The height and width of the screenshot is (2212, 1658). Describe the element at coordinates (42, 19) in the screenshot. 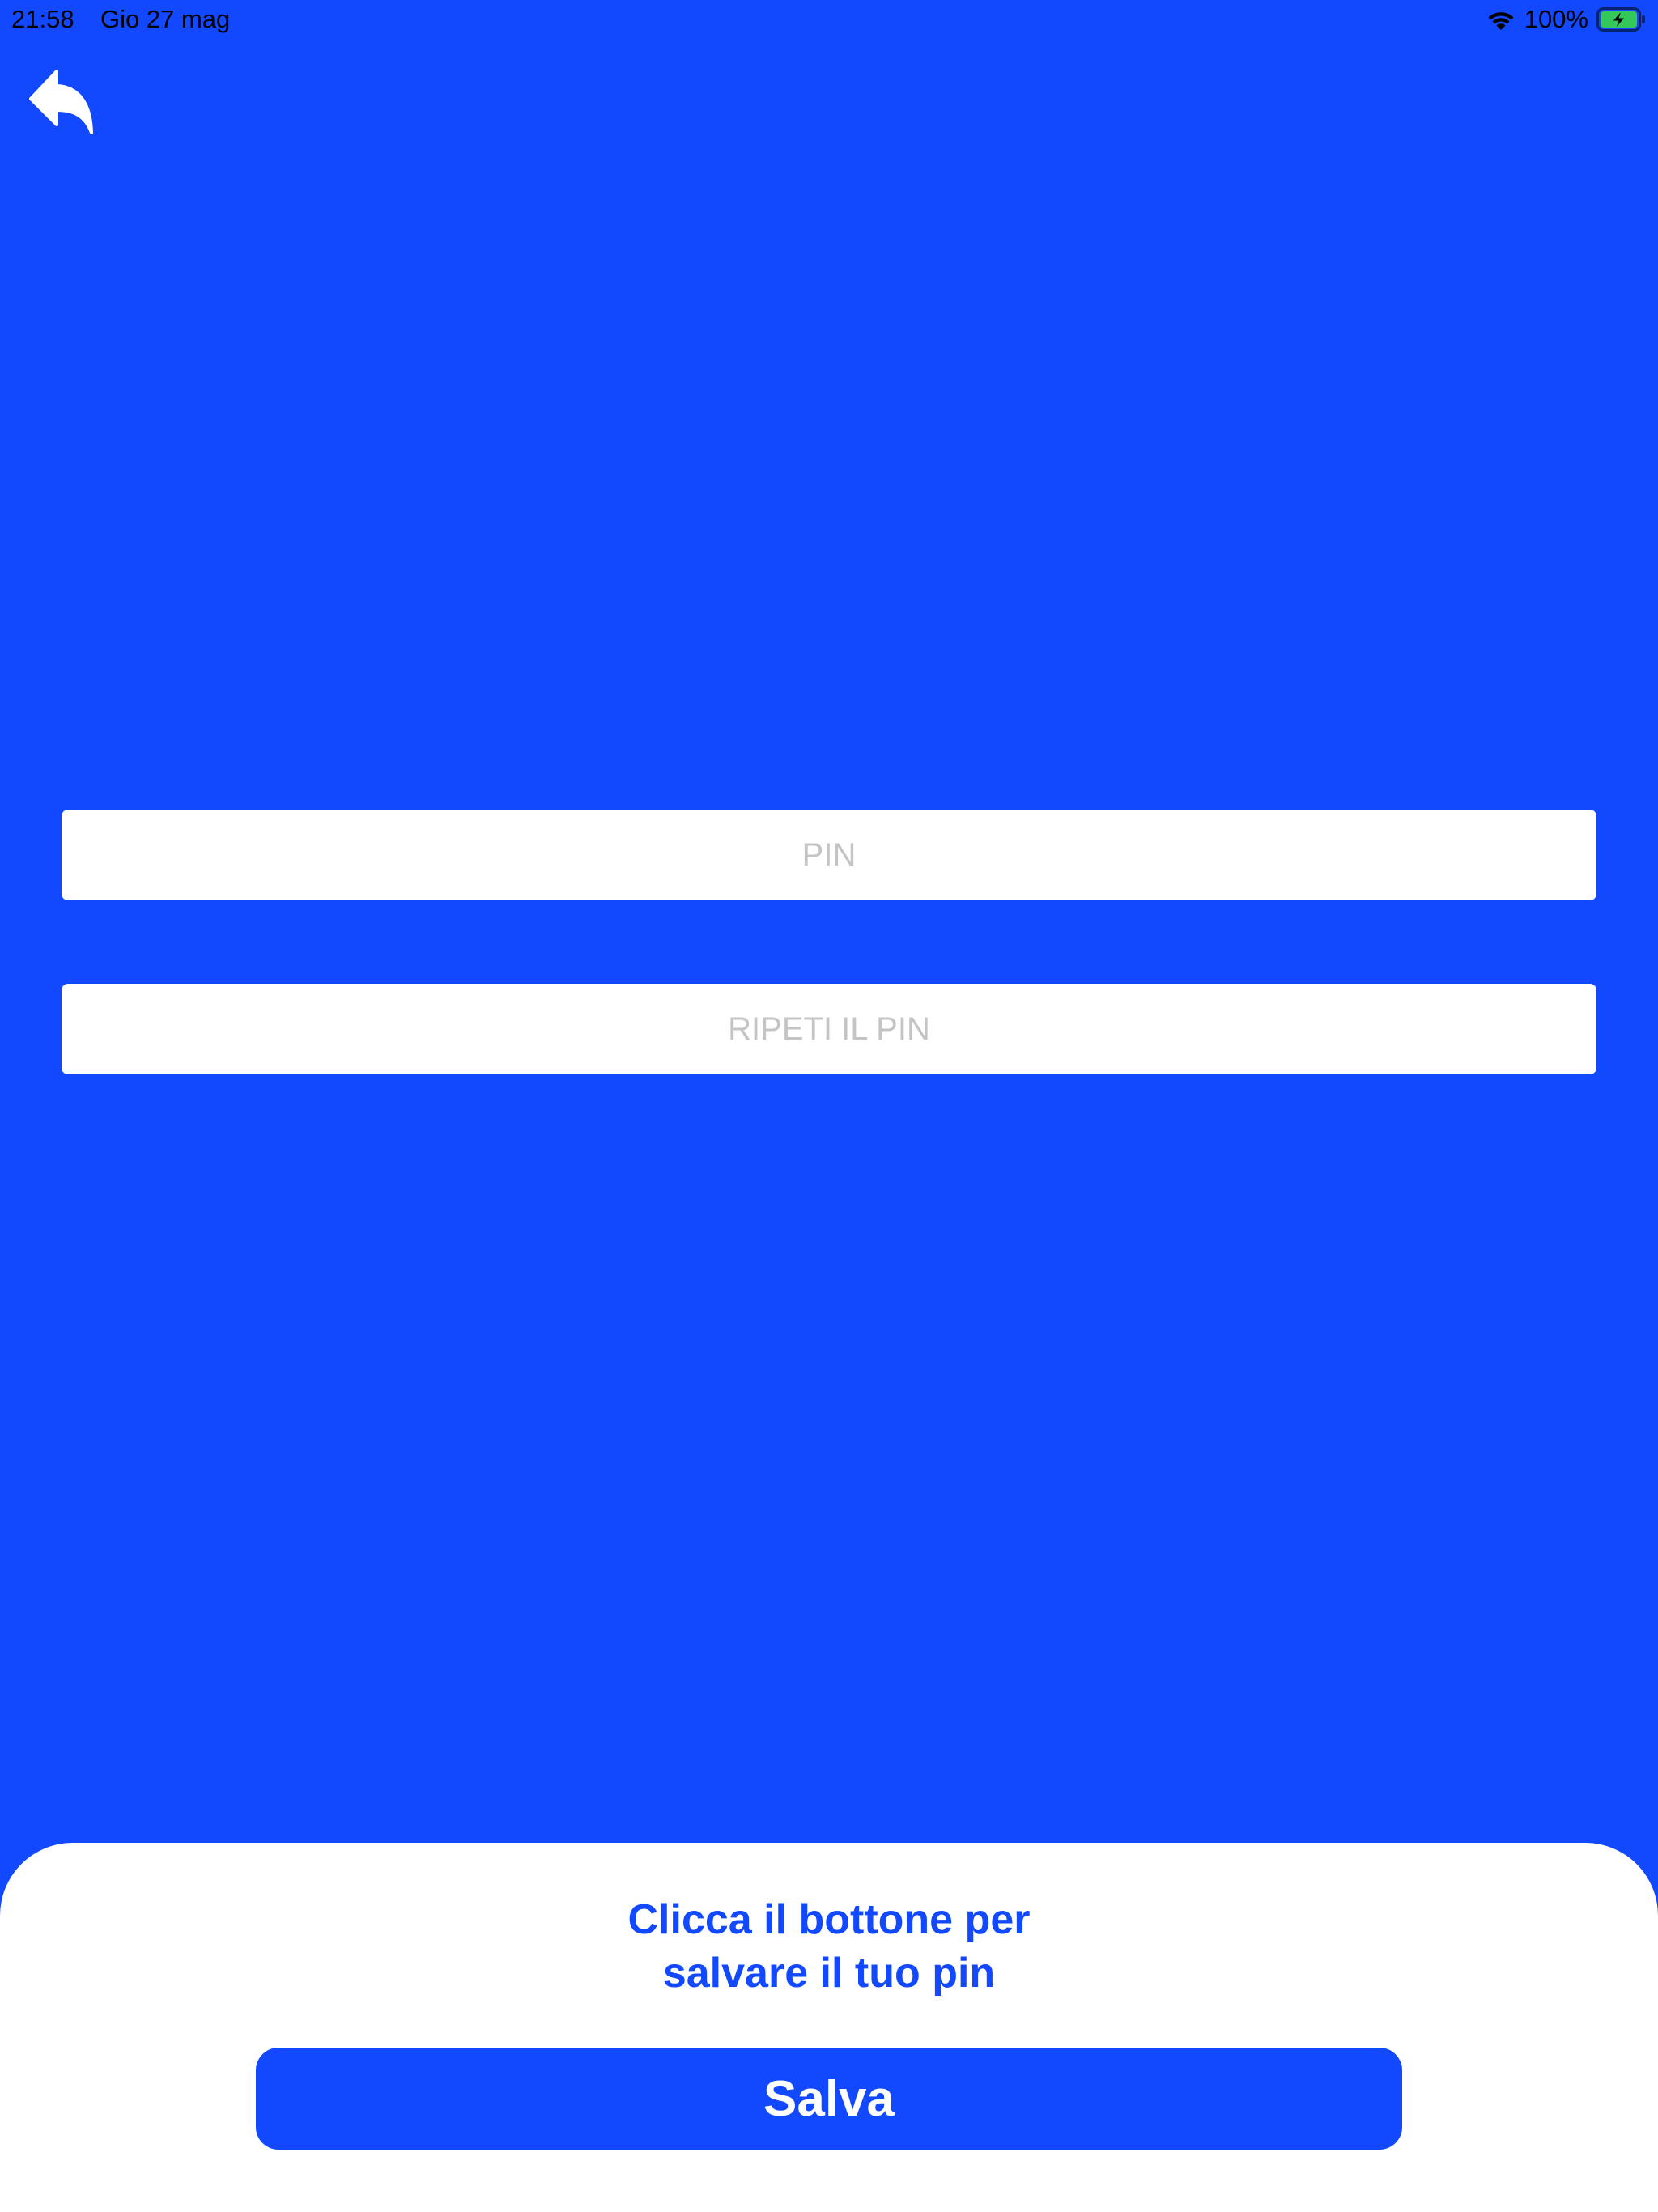

I see `status-time: 21:58` at that location.